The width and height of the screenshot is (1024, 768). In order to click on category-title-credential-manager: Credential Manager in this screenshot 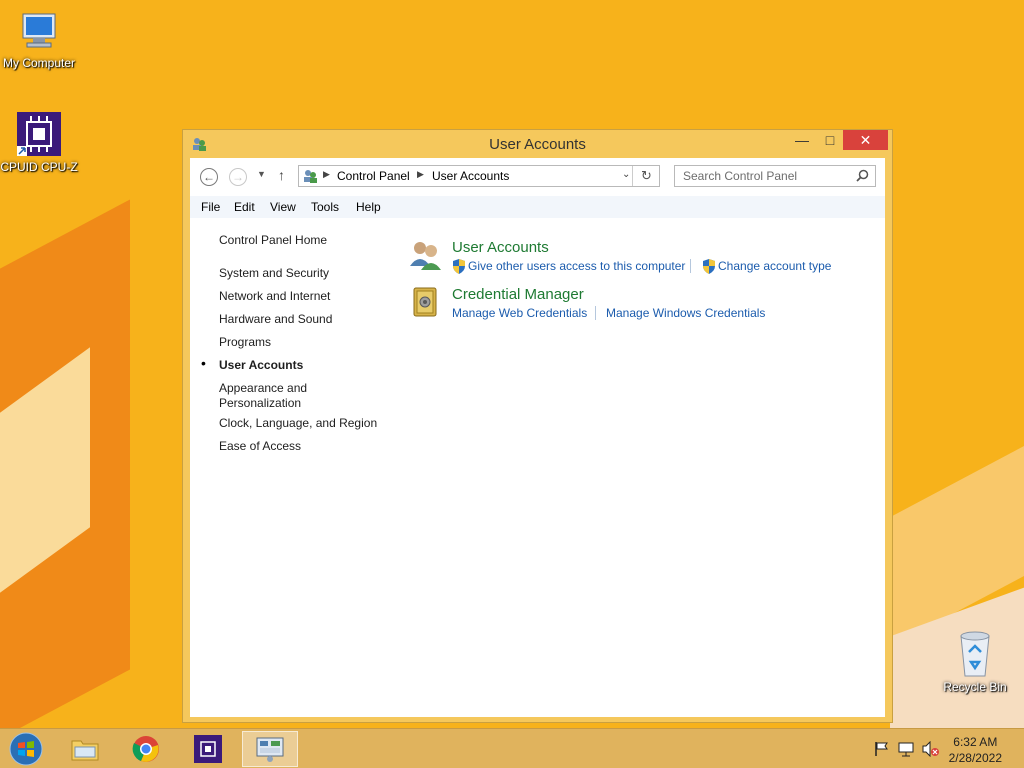, I will do `click(518, 294)`.